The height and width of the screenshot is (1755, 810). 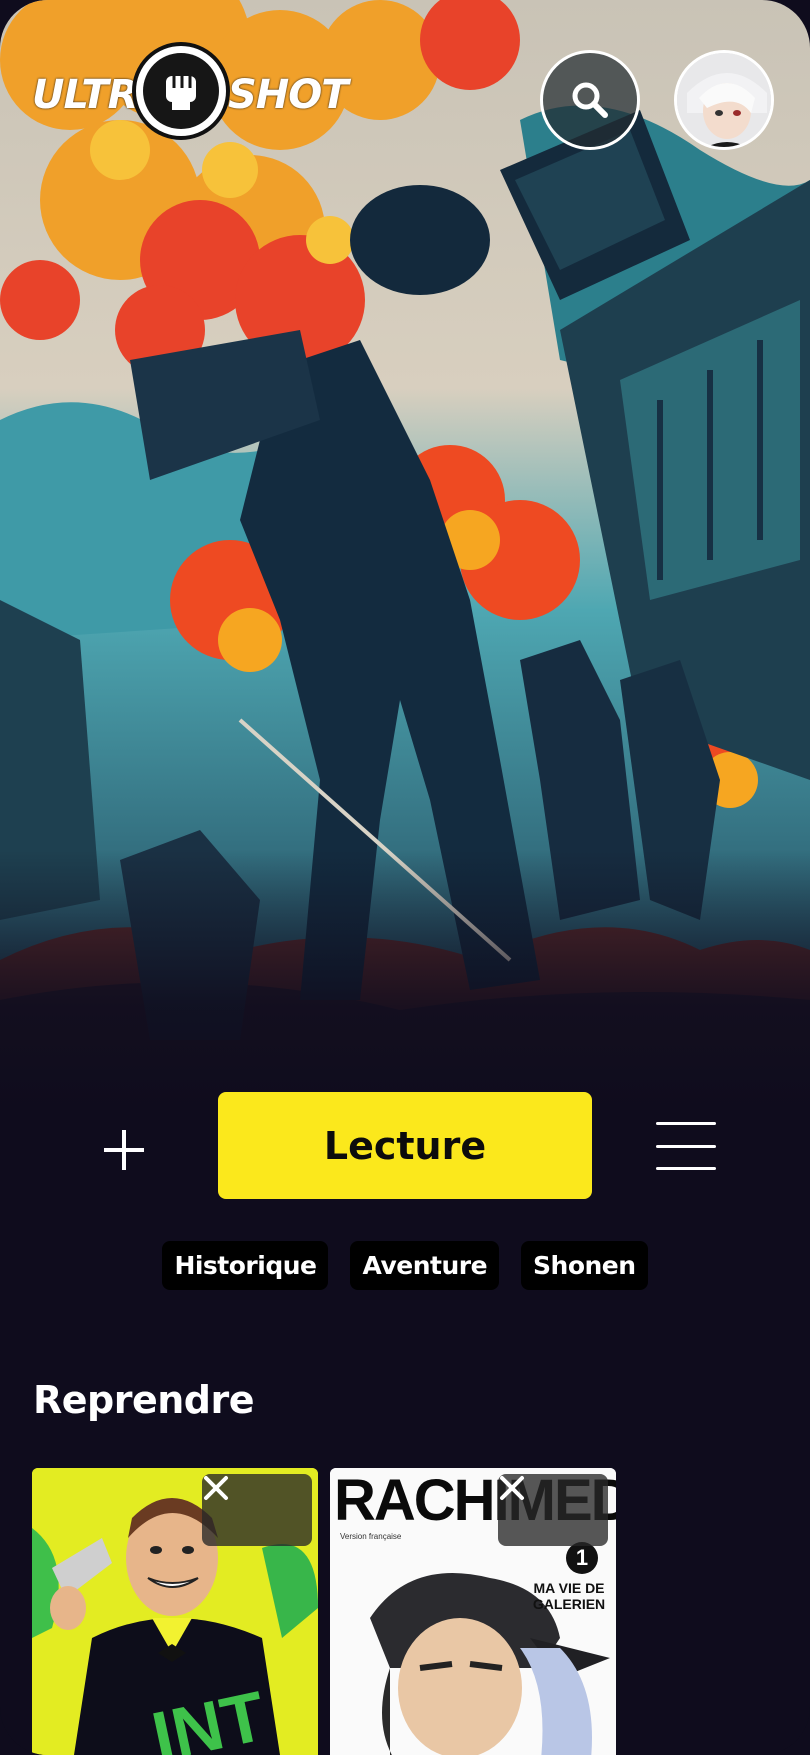 I want to click on app-logo: ULTRA SHOT, so click(x=190, y=92).